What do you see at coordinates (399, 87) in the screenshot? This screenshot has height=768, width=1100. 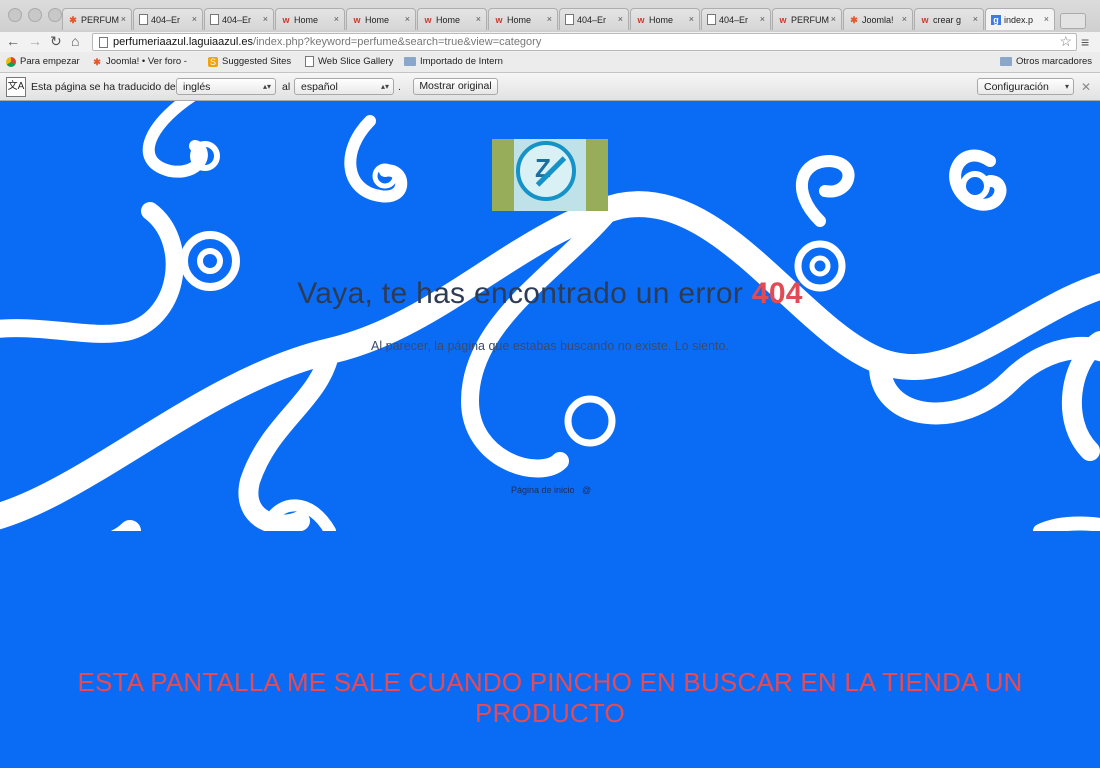 I see `translate-text-after: .` at bounding box center [399, 87].